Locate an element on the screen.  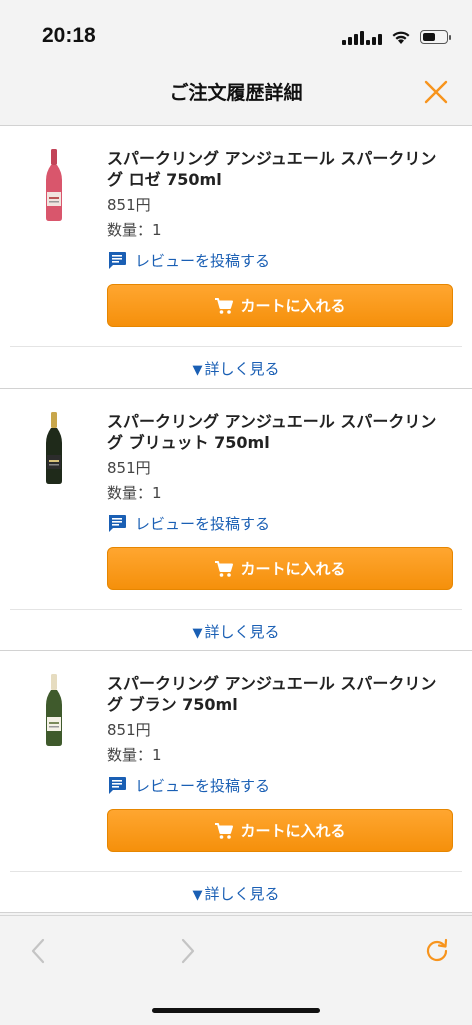
chevron-right-icon is located at coordinates (188, 951).